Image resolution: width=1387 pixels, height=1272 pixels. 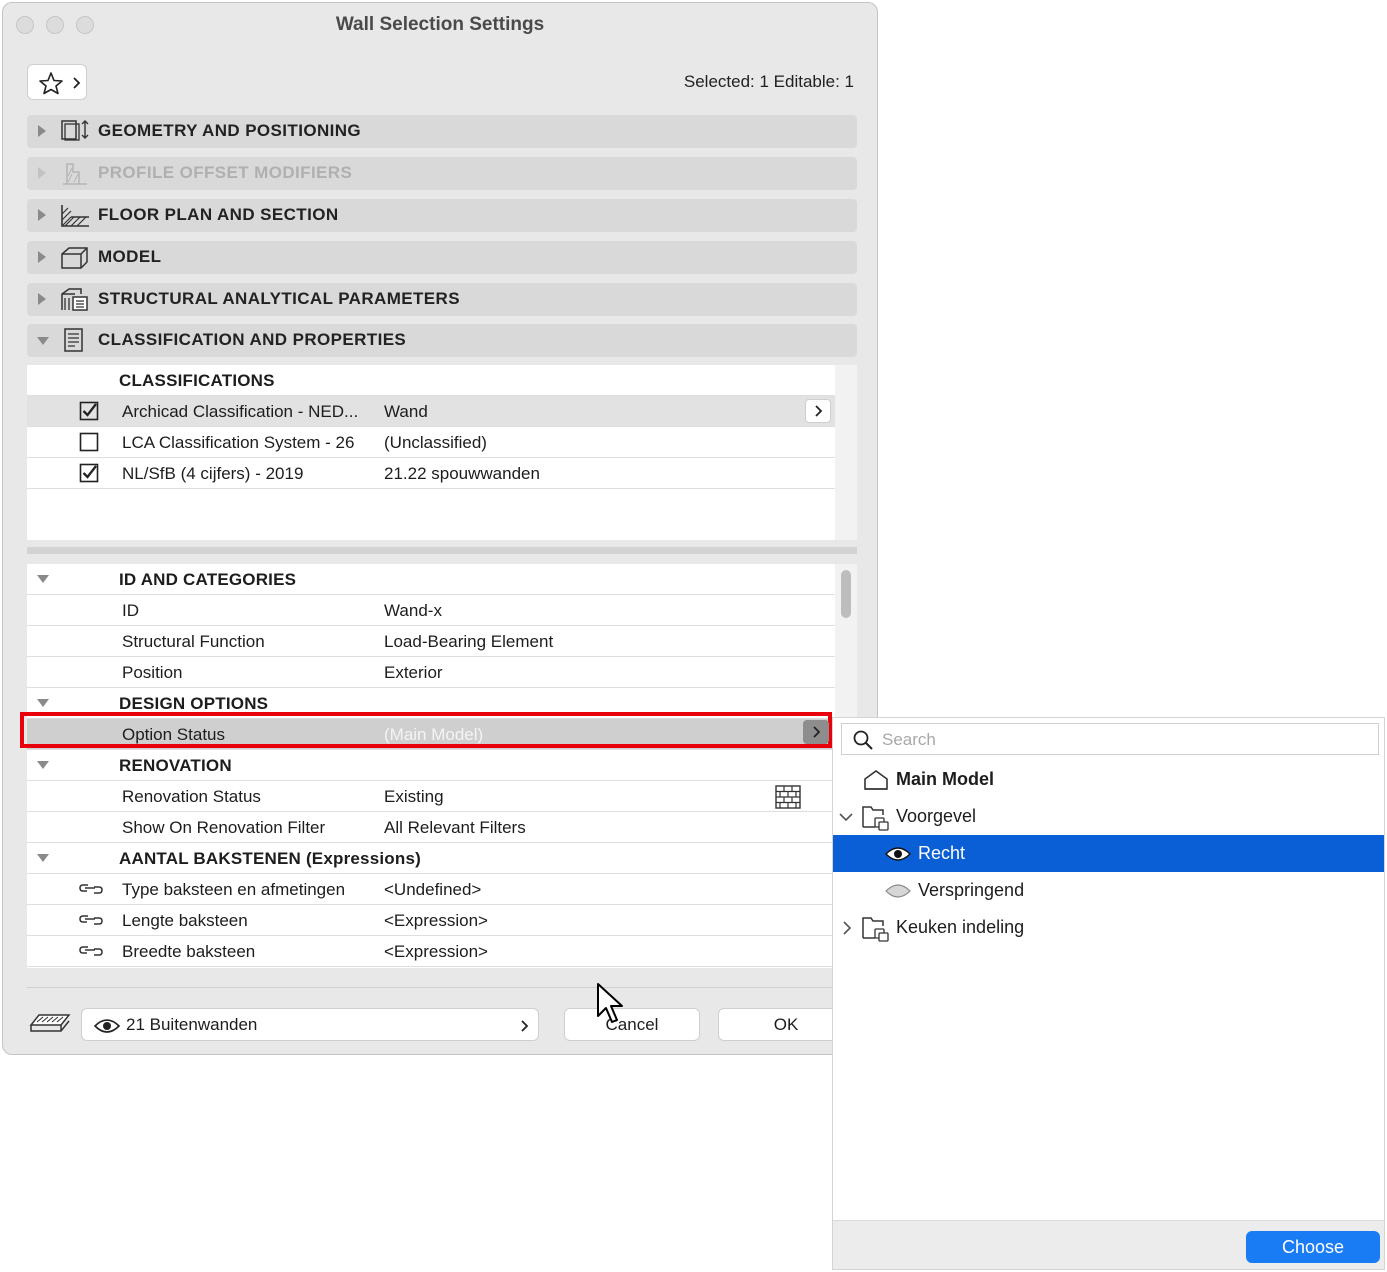 What do you see at coordinates (431, 641) in the screenshot?
I see `property-row-structural-function: Structural Function Load-Bearing Element` at bounding box center [431, 641].